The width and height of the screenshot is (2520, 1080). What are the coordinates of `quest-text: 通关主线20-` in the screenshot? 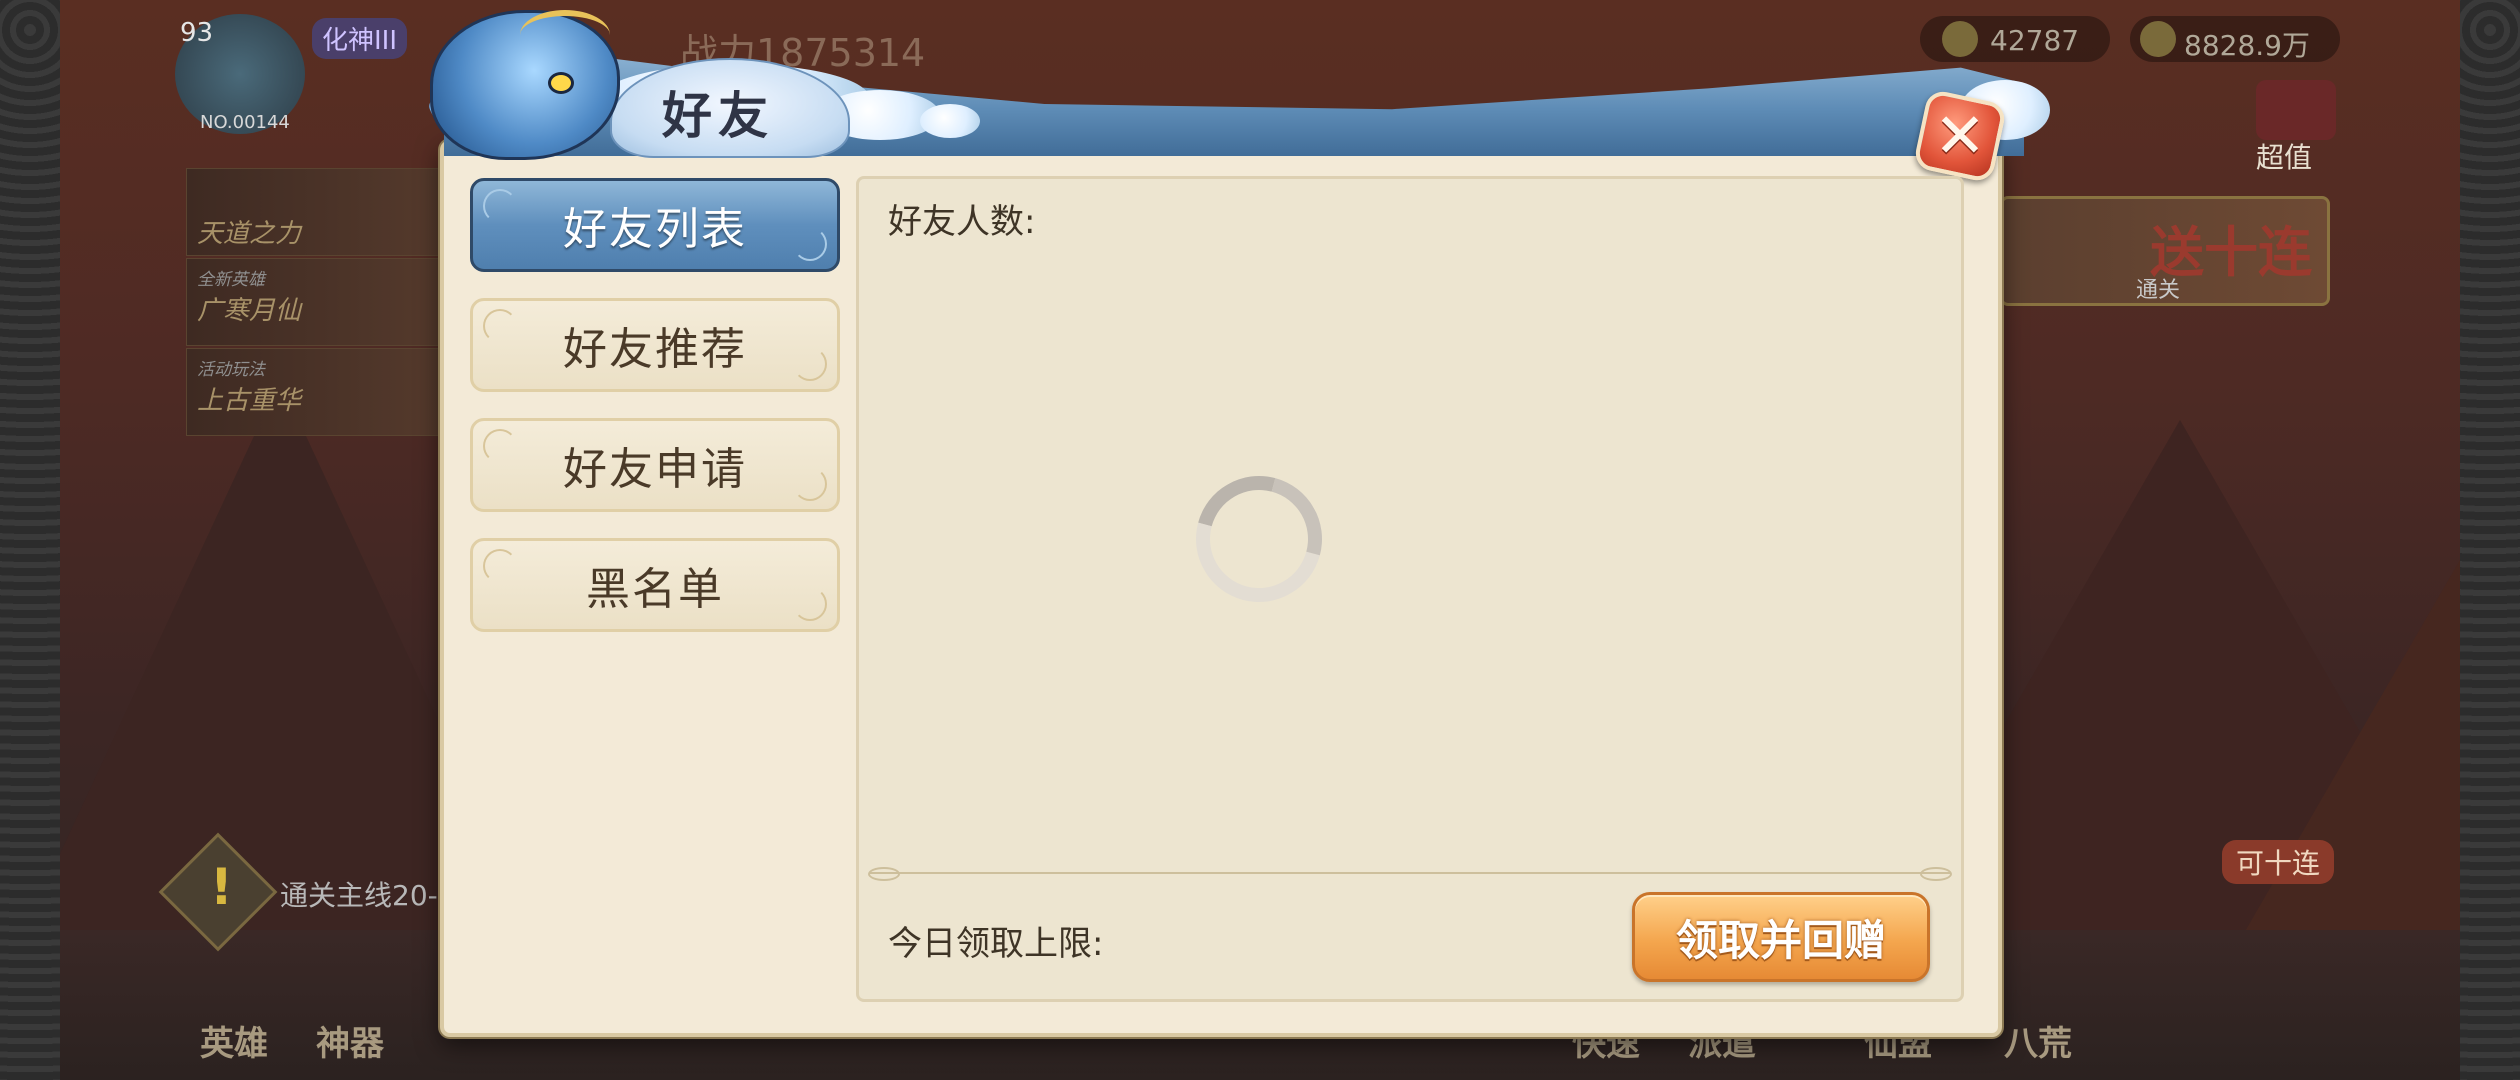 It's located at (359, 895).